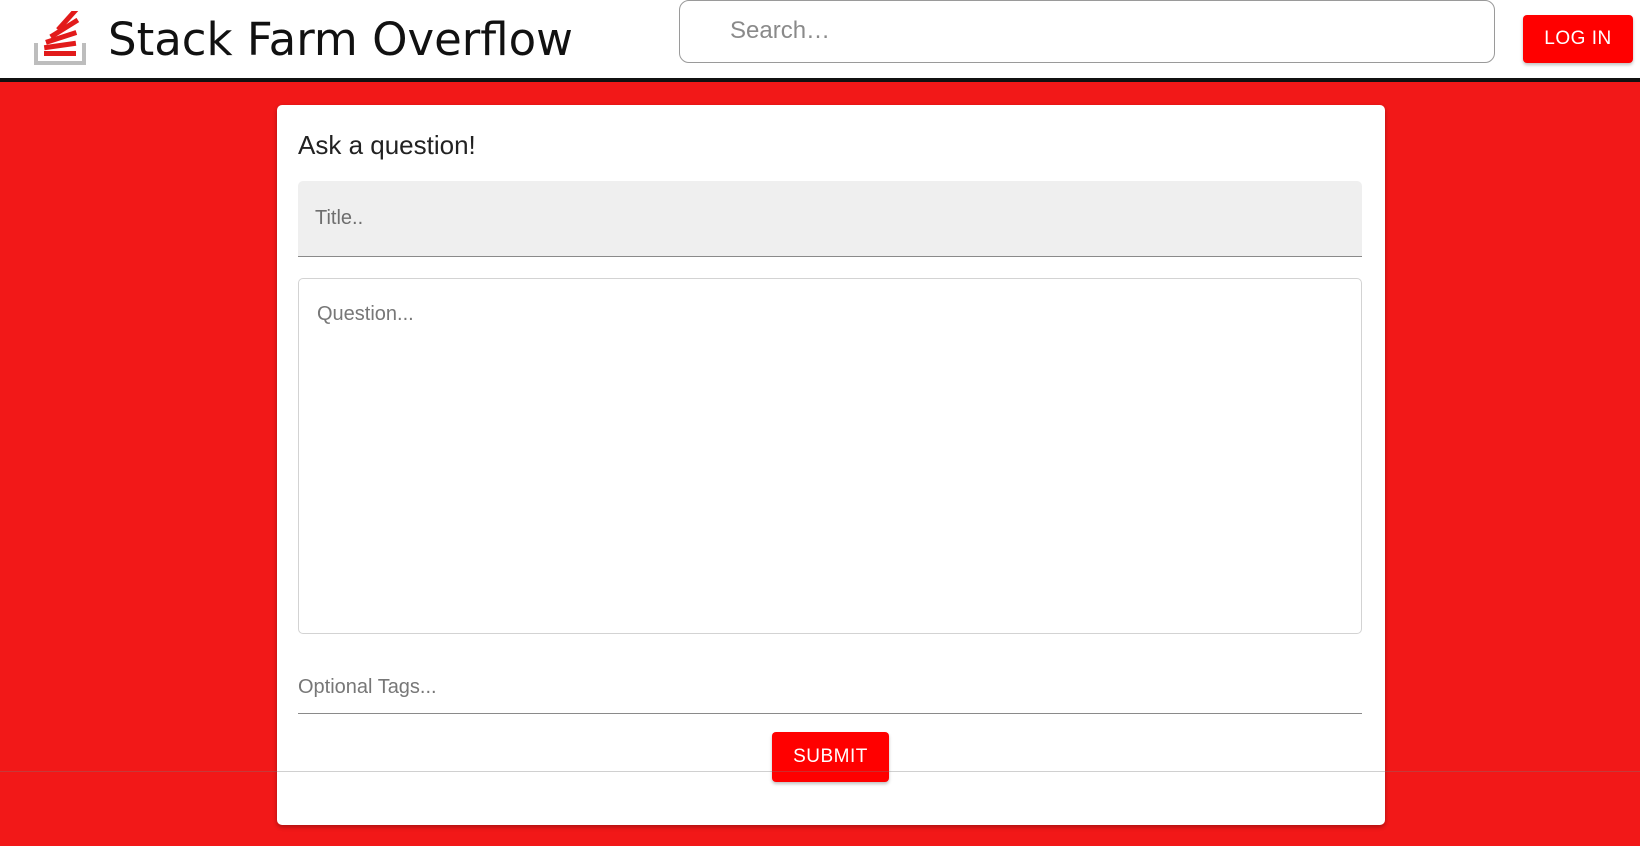 This screenshot has width=1640, height=846. I want to click on search-box, so click(1087, 31).